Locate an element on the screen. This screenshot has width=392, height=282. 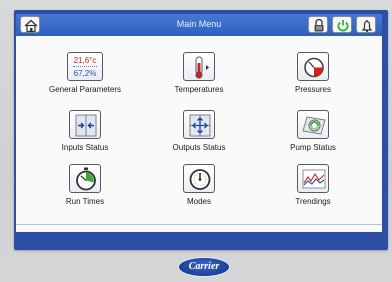
tile-pressures: Pressures is located at coordinates (313, 79).